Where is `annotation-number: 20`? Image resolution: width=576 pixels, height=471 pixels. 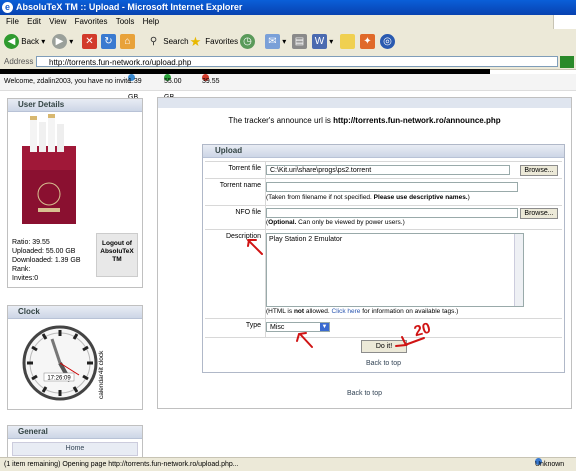 annotation-number: 20 is located at coordinates (422, 330).